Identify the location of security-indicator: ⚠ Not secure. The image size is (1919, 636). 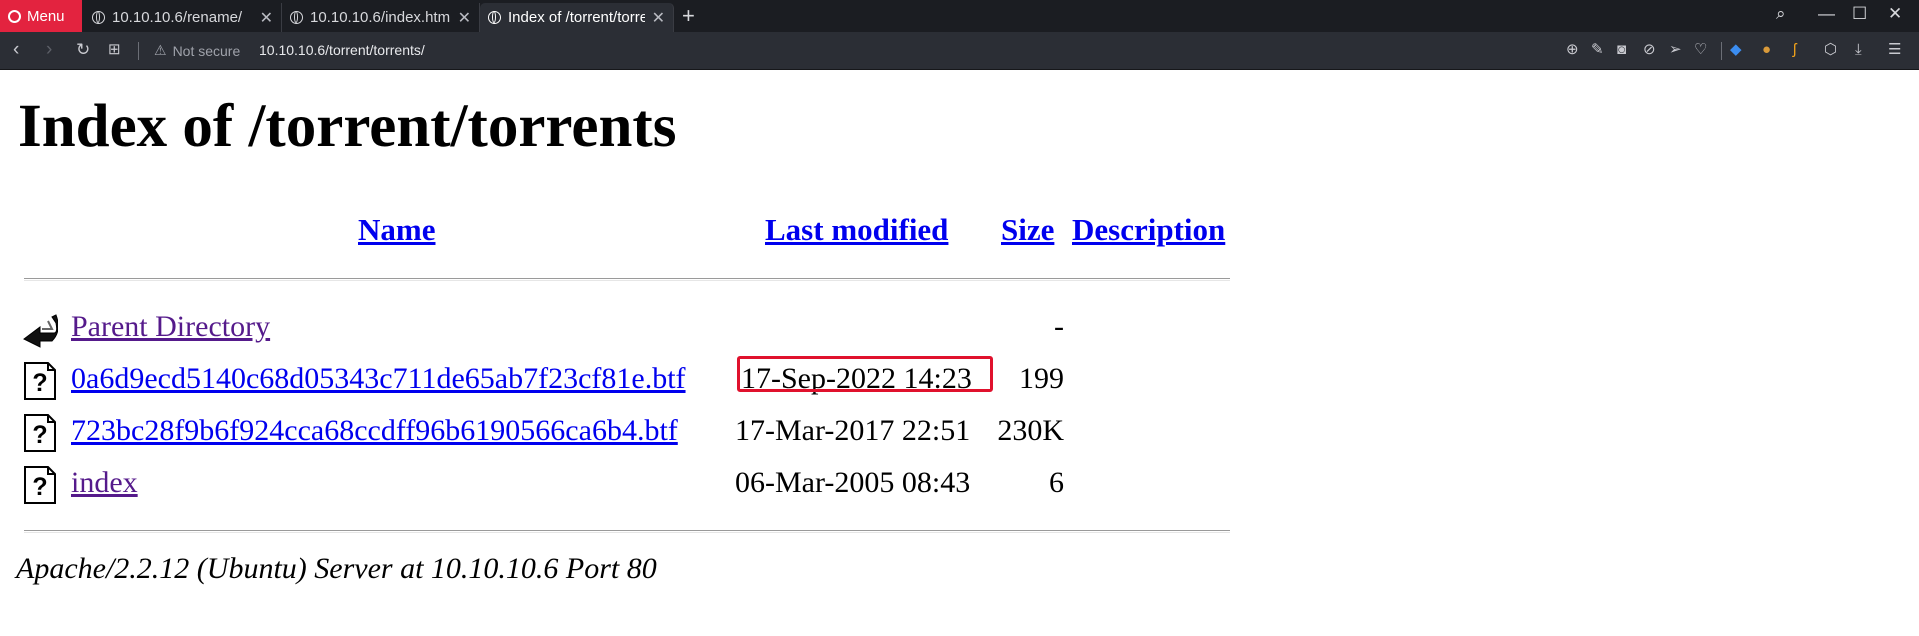
(197, 50).